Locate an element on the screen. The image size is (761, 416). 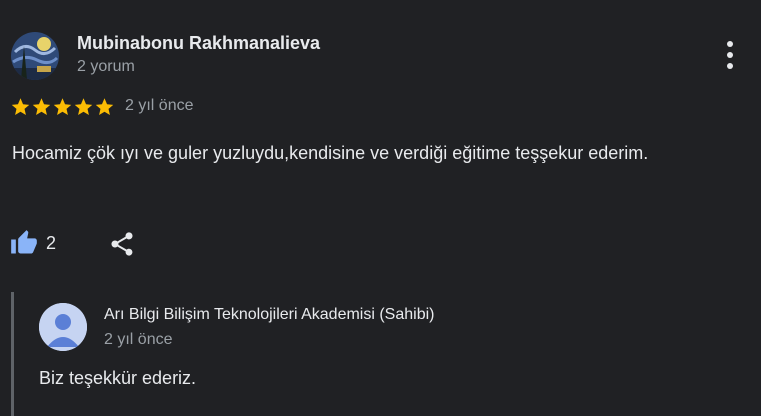
like-button: 2 is located at coordinates (33, 243).